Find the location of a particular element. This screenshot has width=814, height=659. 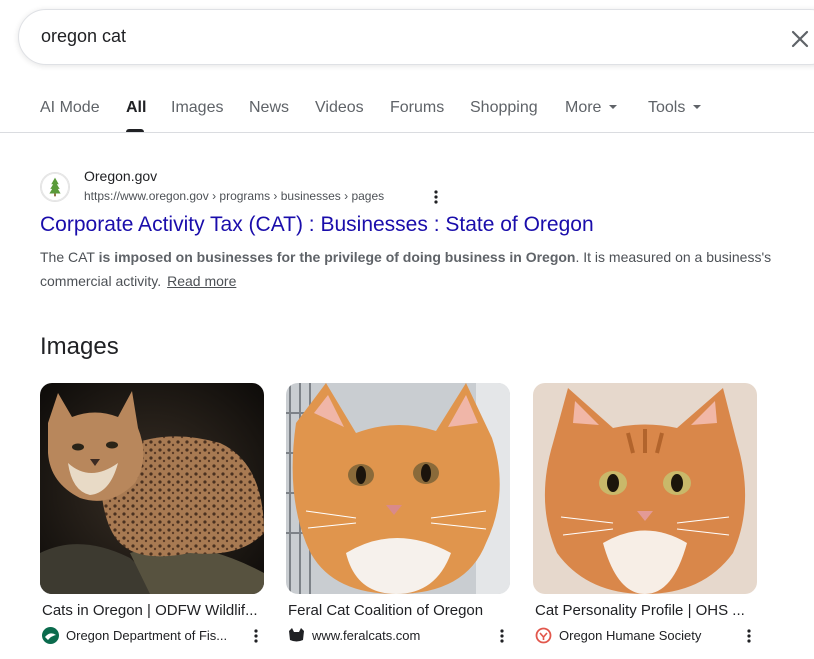

tab-videos: Videos is located at coordinates (339, 108).